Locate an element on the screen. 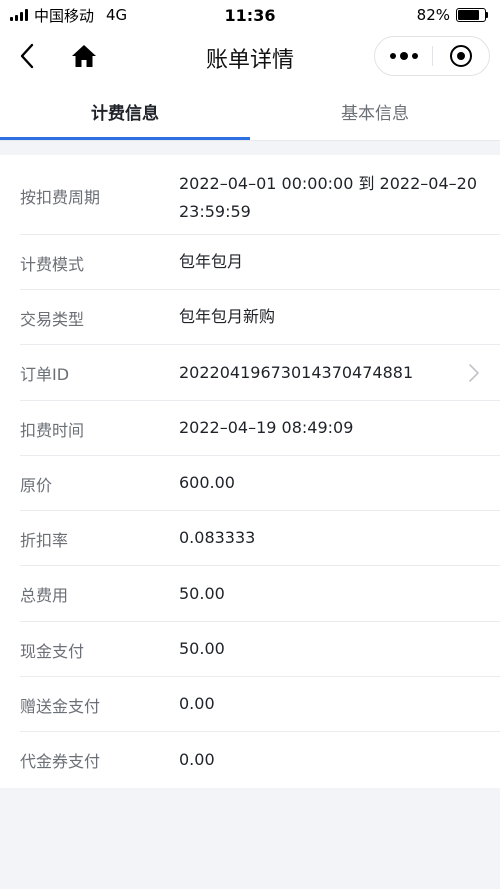 The height and width of the screenshot is (889, 500). detail-label: 赠送金支付 is located at coordinates (60, 706).